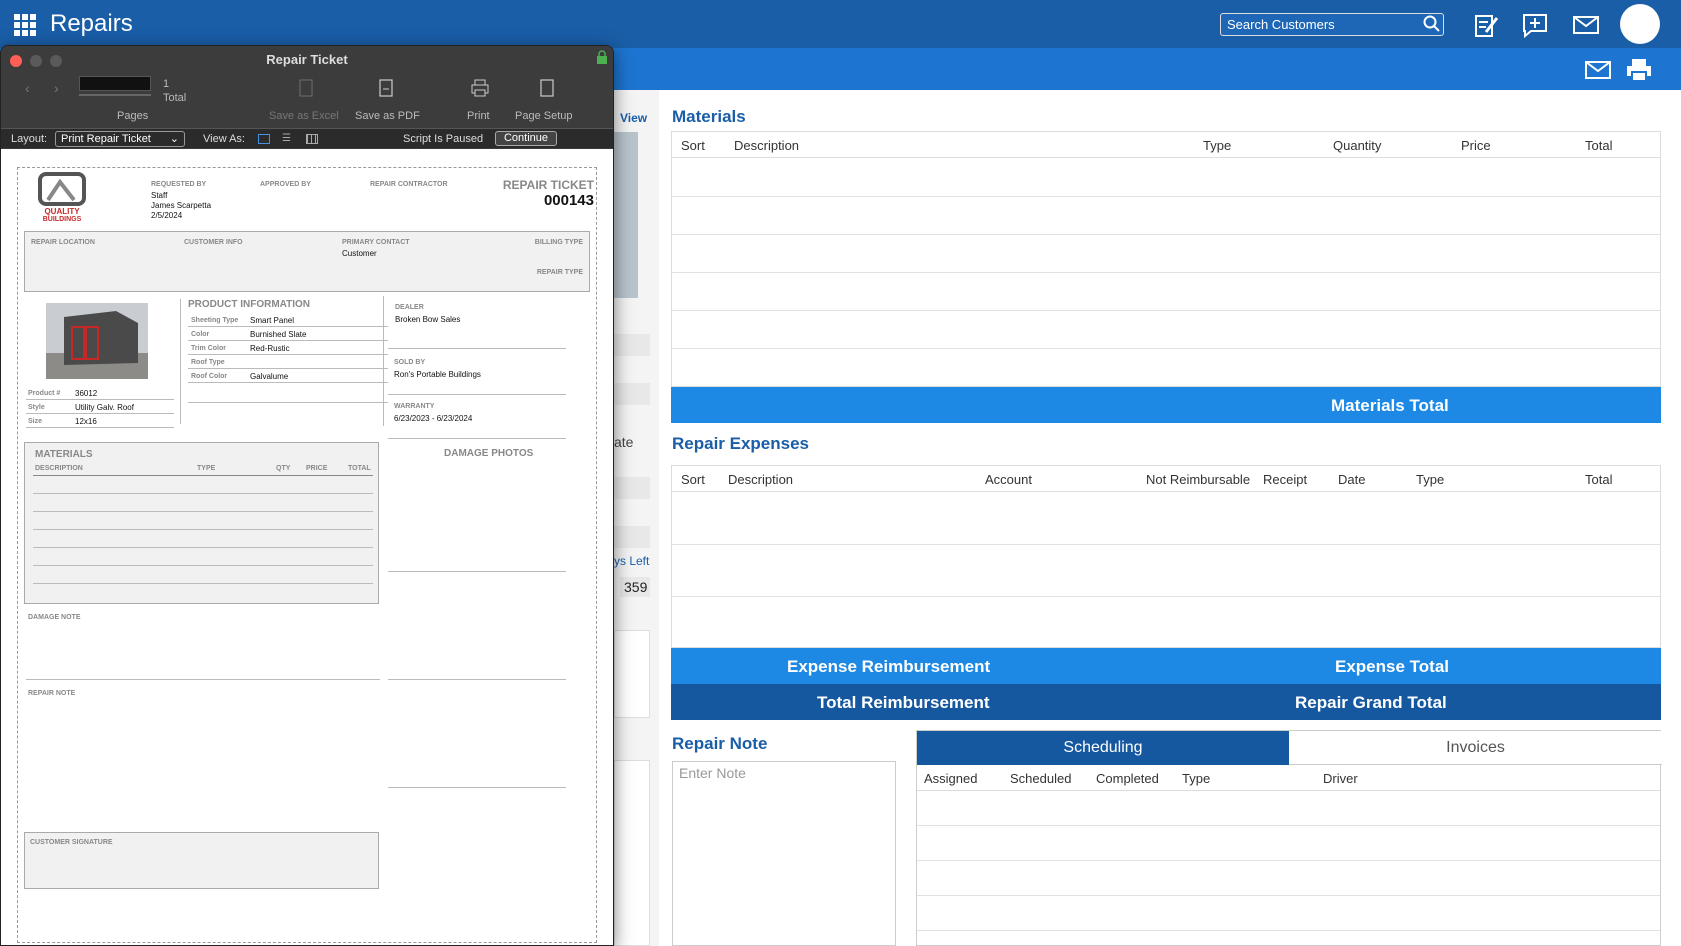 This screenshot has width=1681, height=946. Describe the element at coordinates (386, 88) in the screenshot. I see `save-pdf-icon` at that location.